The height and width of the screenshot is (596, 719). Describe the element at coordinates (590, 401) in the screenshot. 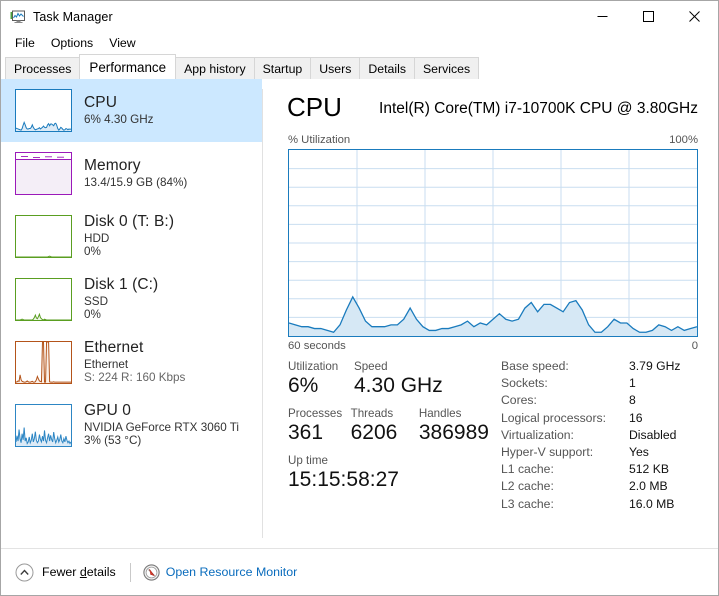

I see `detail-row: Cores: 8` at that location.